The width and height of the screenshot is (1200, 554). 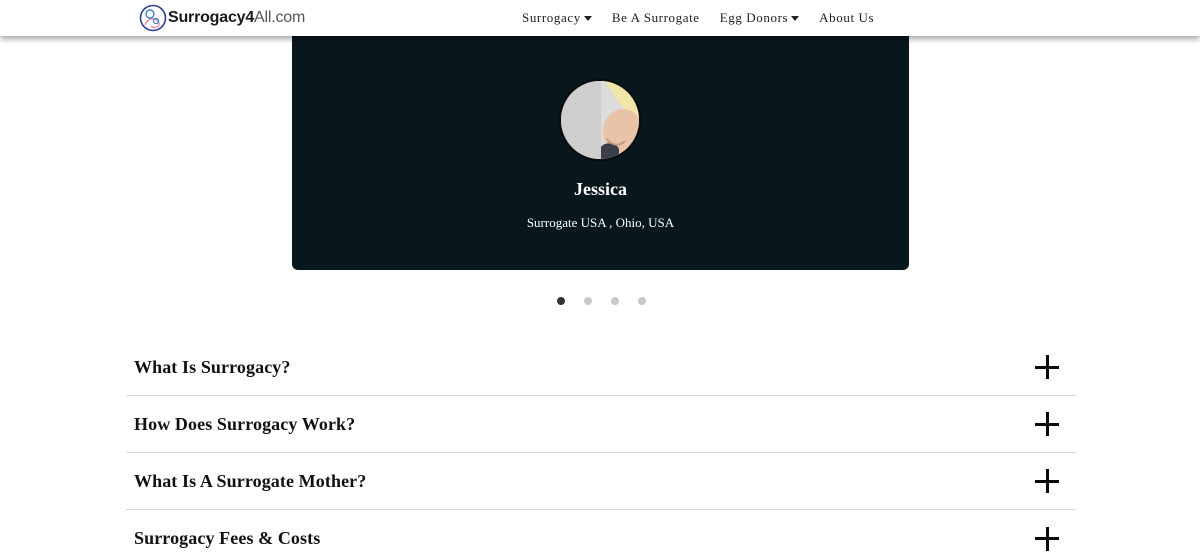 I want to click on testimonial-location: Surrogate USA , Ohio, USA, so click(x=600, y=222).